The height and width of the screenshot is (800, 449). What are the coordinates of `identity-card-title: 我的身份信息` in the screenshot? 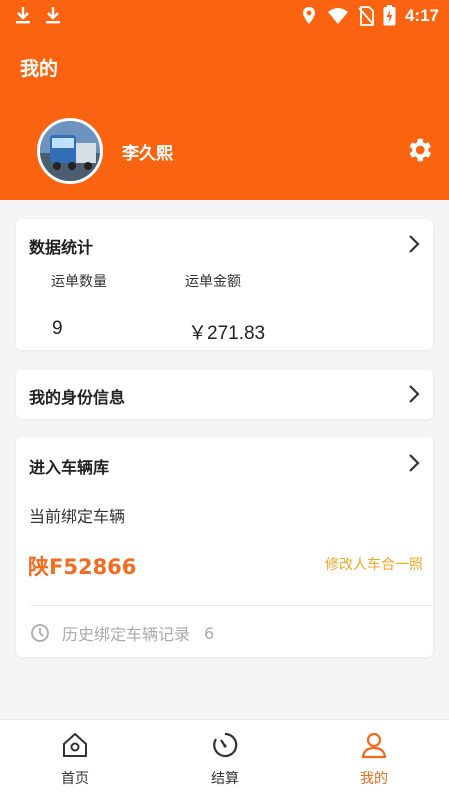 It's located at (77, 397).